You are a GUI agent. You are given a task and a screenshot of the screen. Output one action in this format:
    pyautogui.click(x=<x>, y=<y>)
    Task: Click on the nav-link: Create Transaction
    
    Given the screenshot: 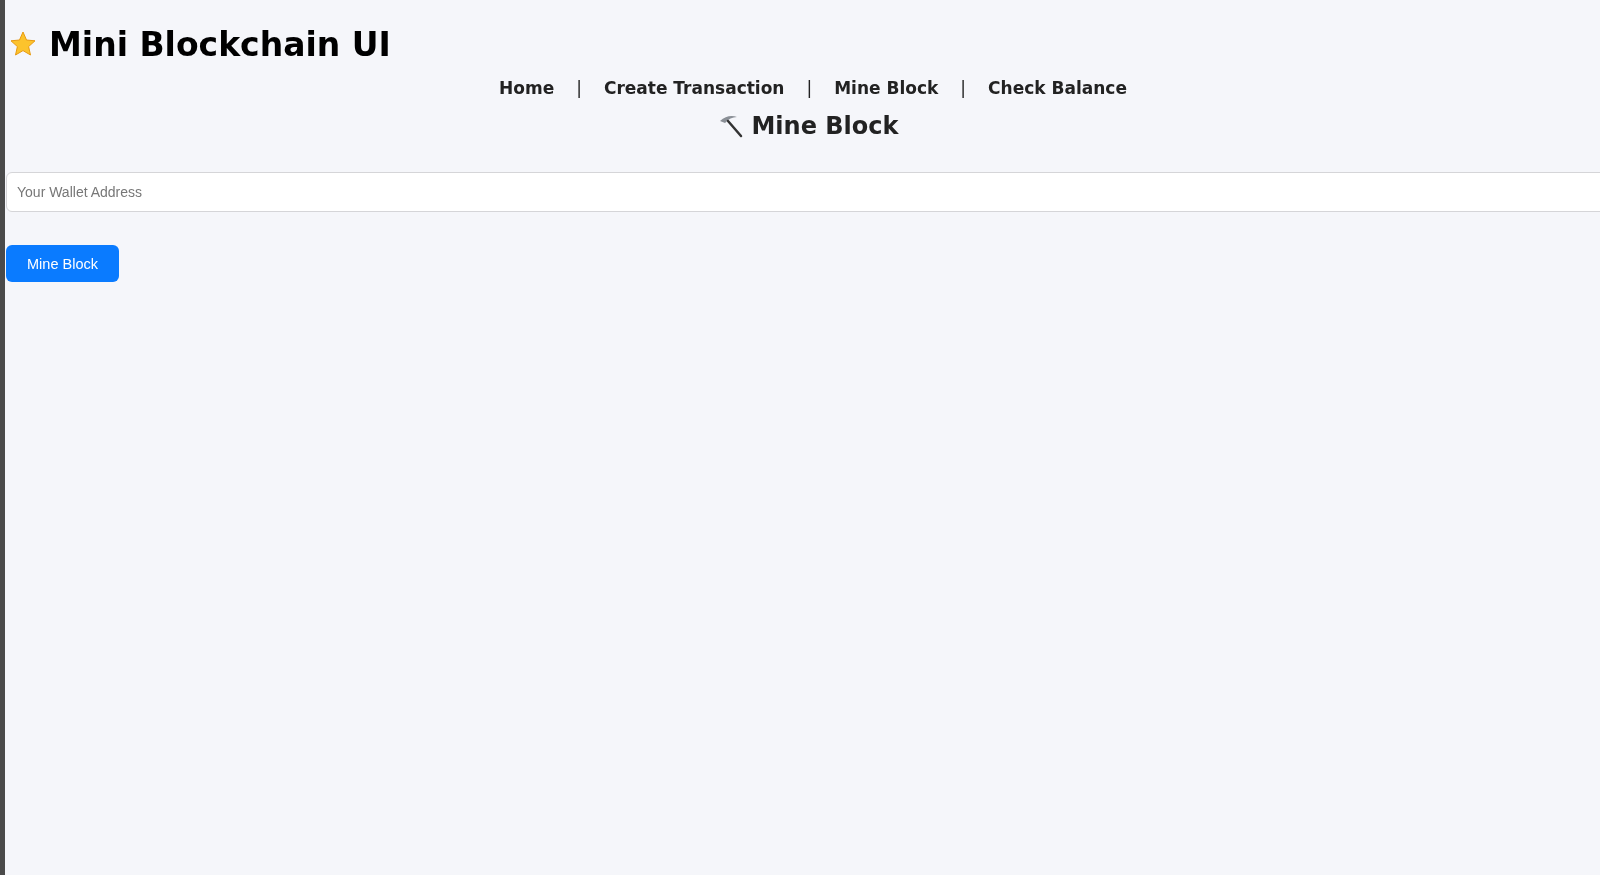 What is the action you would take?
    pyautogui.click(x=694, y=88)
    